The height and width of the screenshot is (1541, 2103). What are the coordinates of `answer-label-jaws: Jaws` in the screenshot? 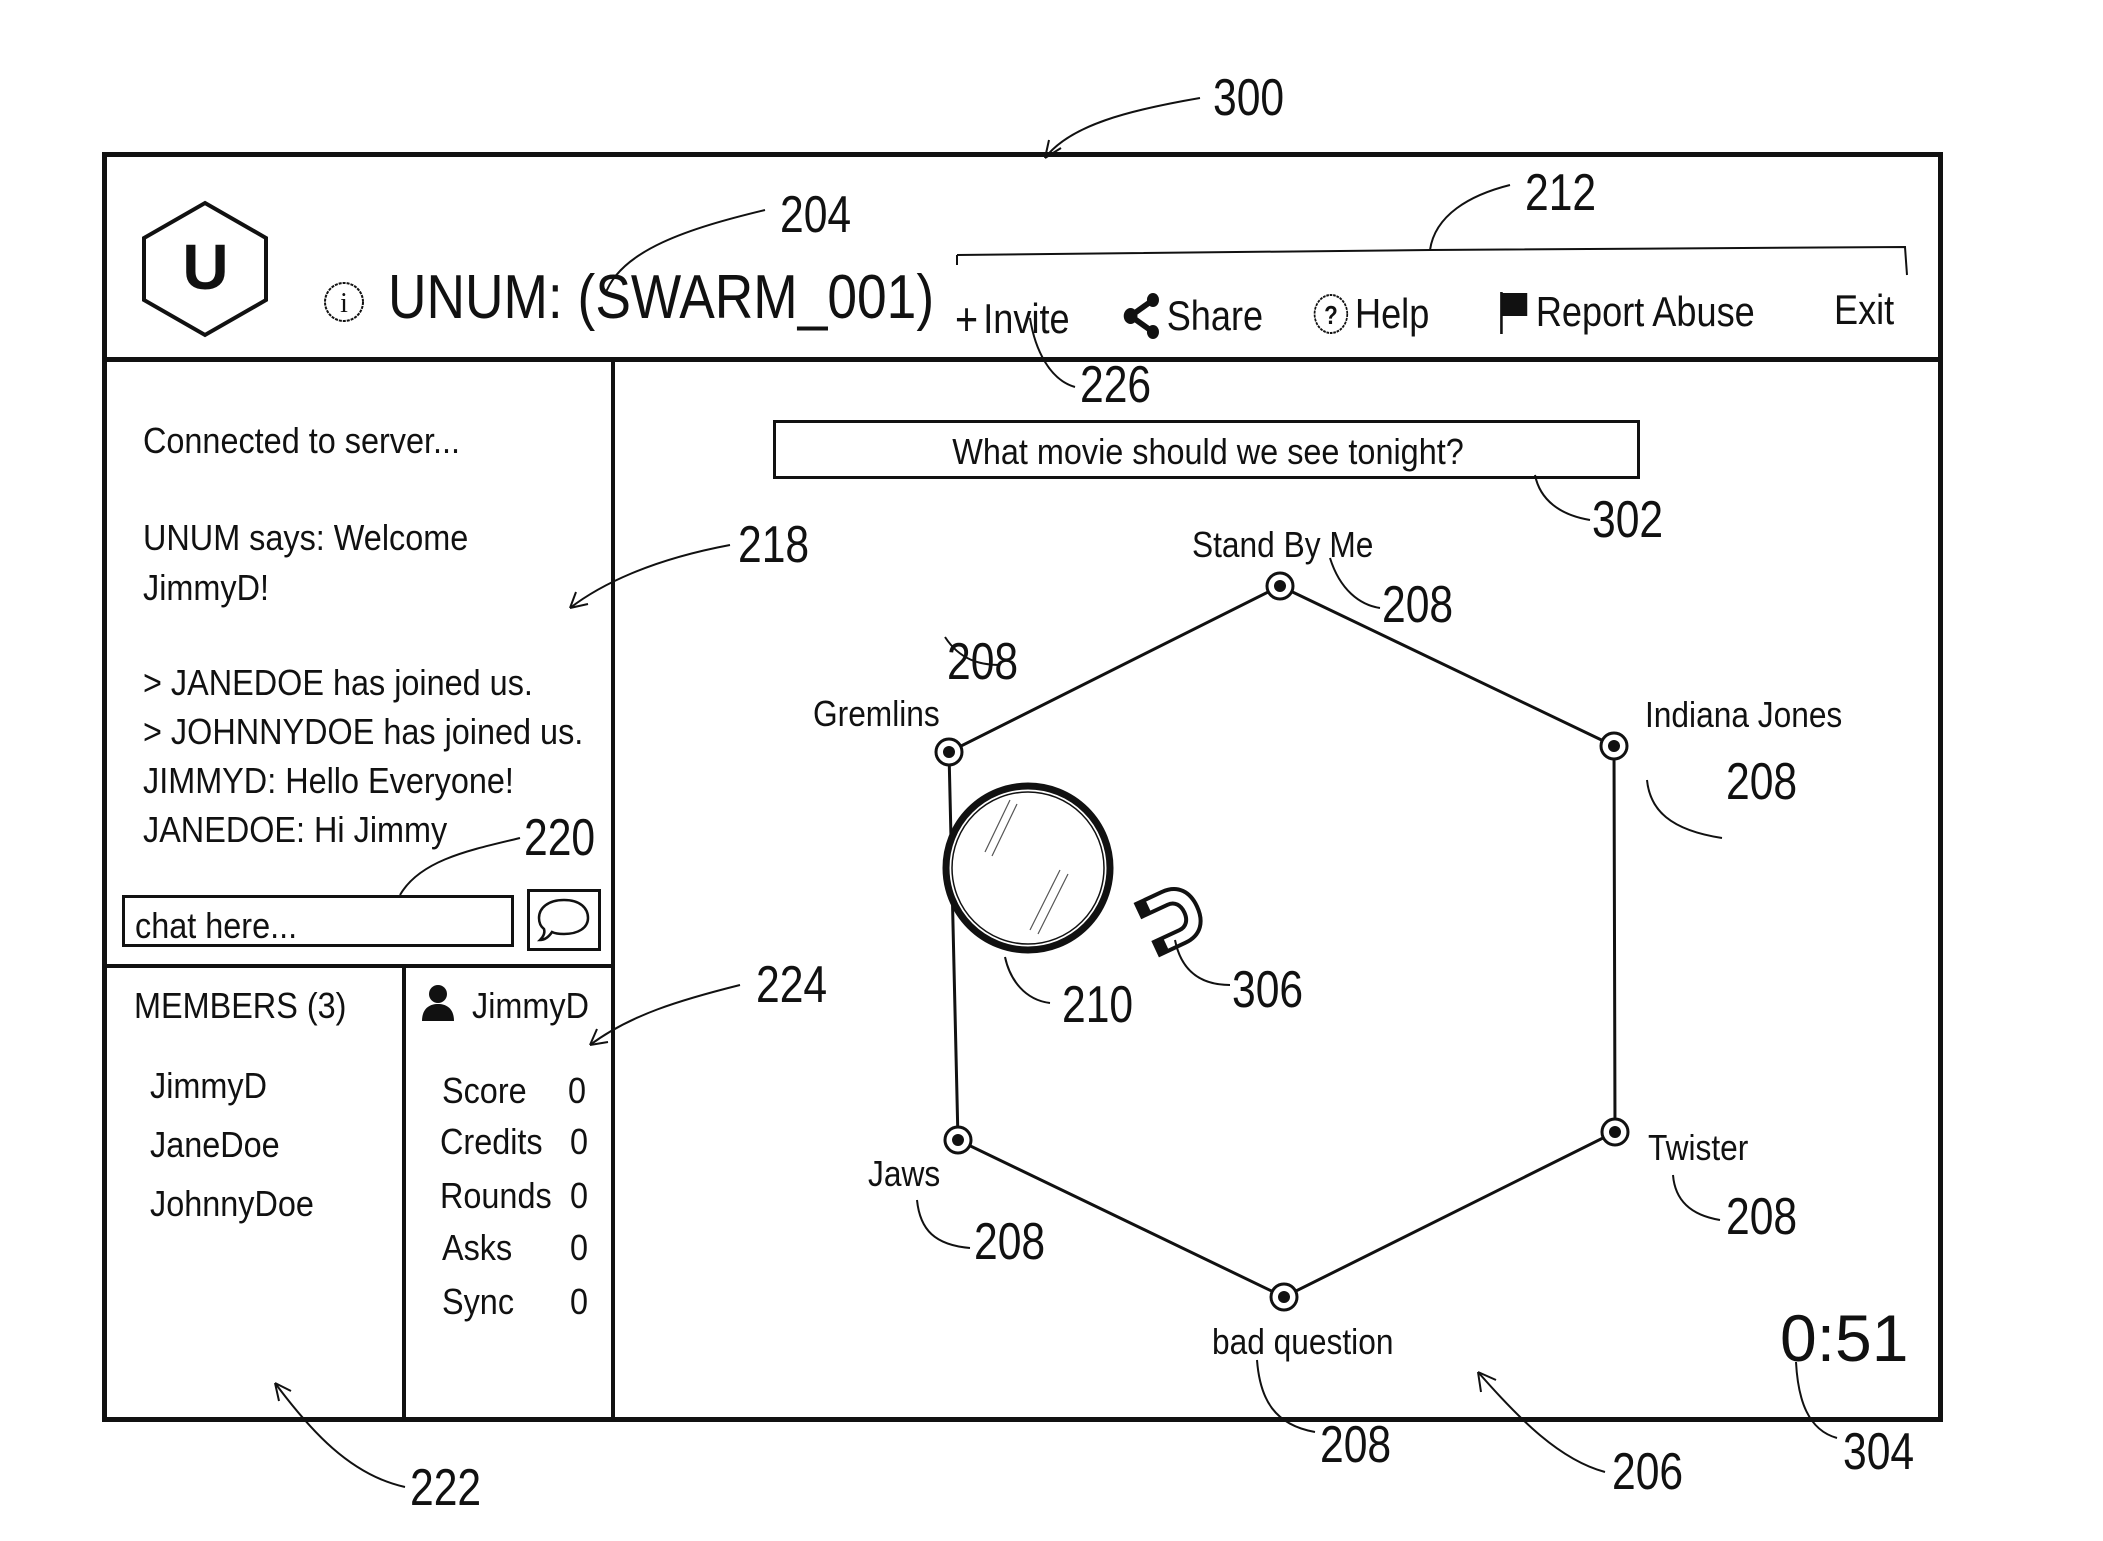 It's located at (904, 1173).